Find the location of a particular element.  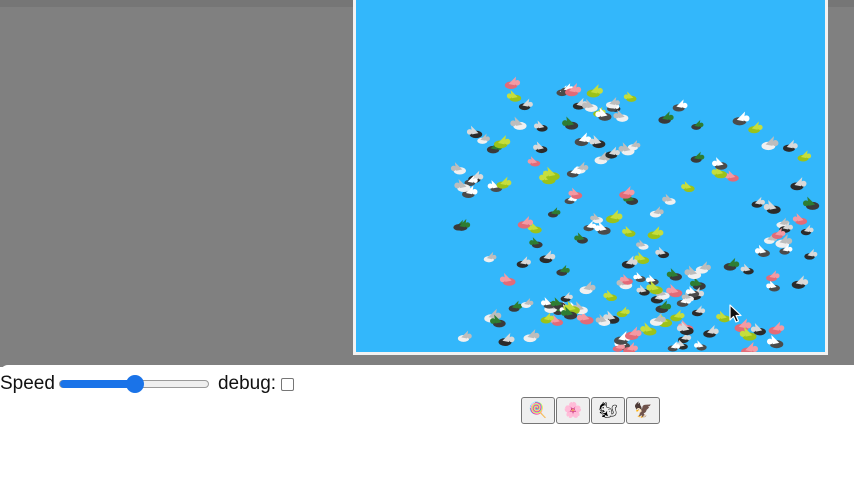

controls-row: Speed debug: is located at coordinates (147, 384).